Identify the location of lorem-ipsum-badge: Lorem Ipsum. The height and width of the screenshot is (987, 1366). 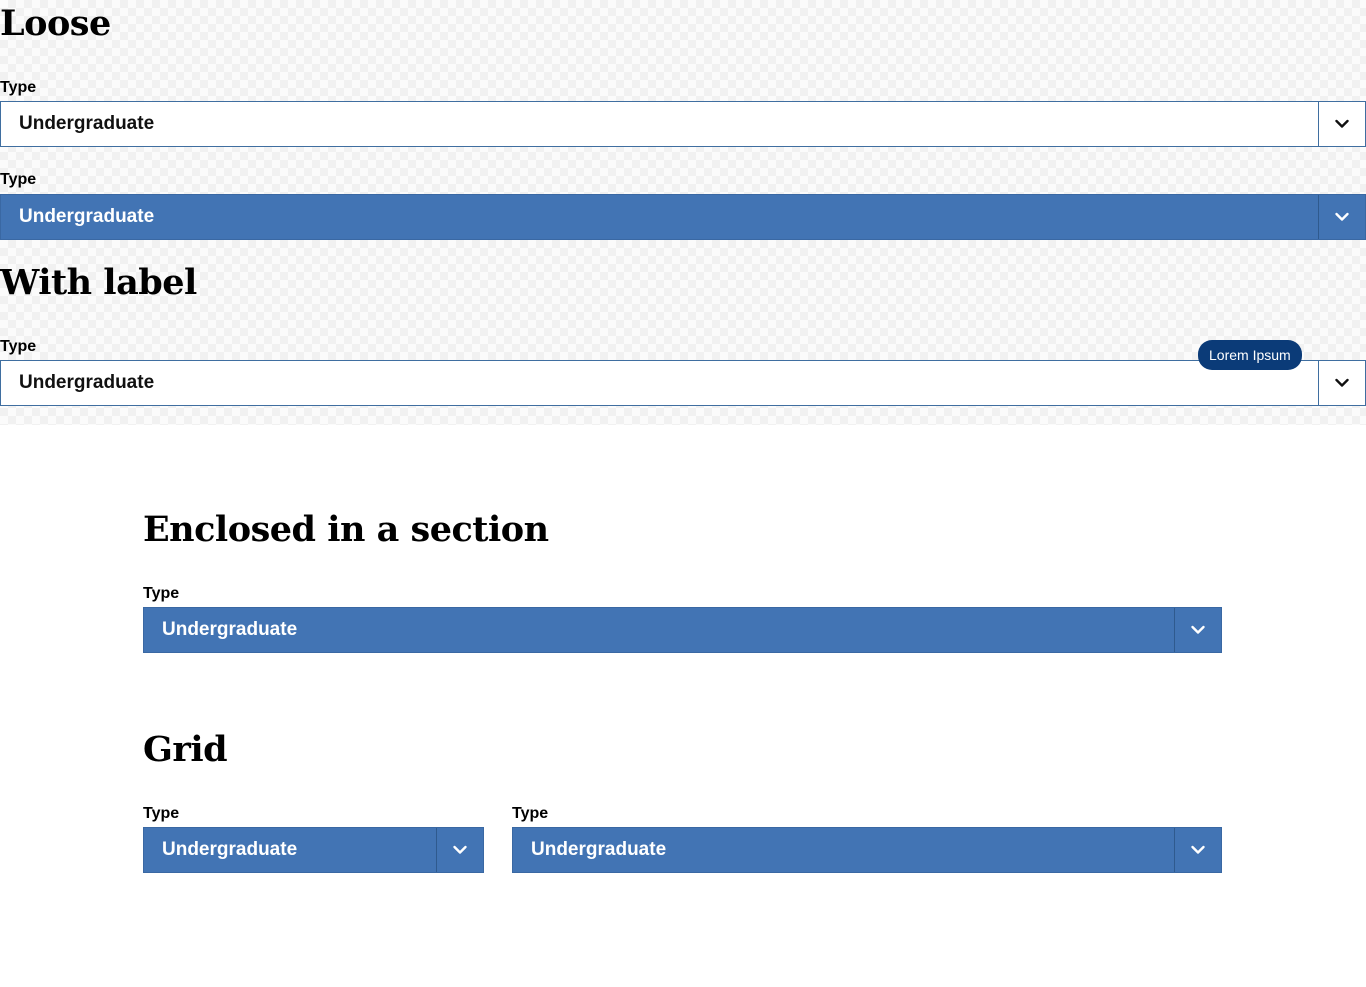
(1250, 355).